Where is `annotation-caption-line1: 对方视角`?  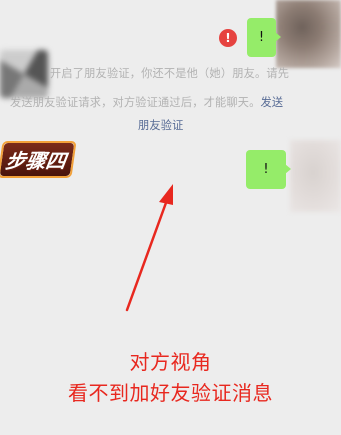
annotation-caption-line1: 对方视角 is located at coordinates (170, 362).